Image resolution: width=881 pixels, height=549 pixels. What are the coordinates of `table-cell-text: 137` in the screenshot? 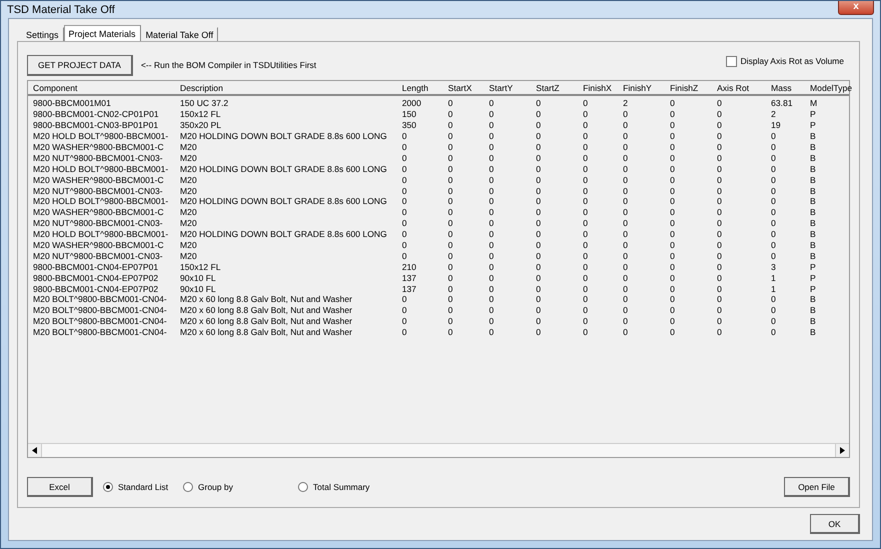 It's located at (410, 277).